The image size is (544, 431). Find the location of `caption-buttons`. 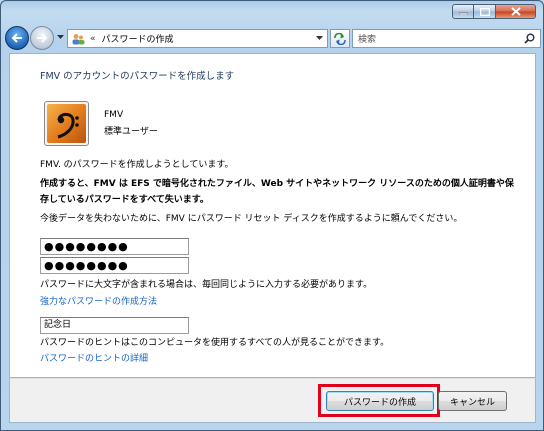

caption-buttons is located at coordinates (494, 11).